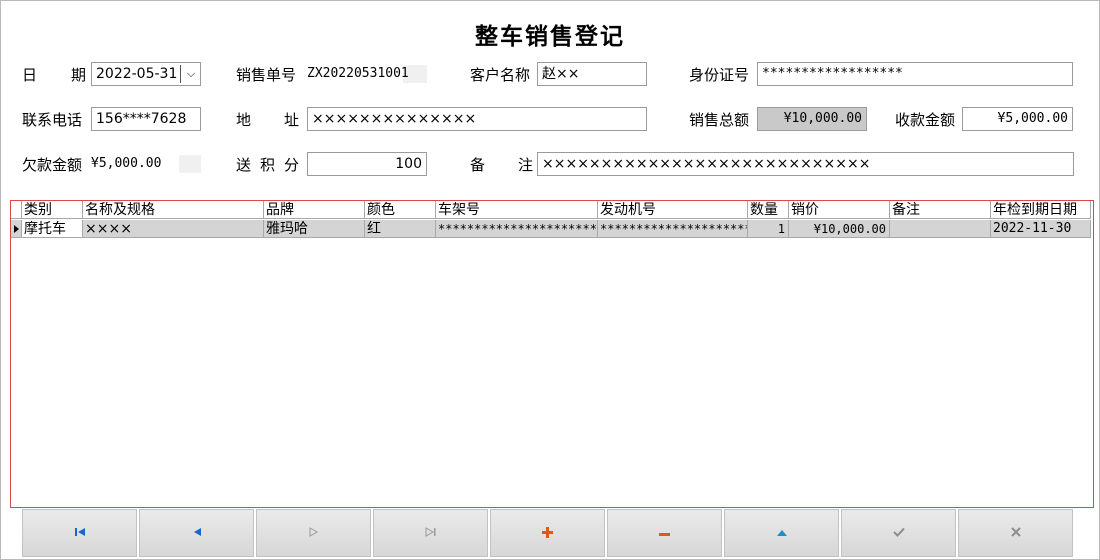 This screenshot has height=560, width=1100. Describe the element at coordinates (592, 74) in the screenshot. I see `customer-input: 赵××` at that location.